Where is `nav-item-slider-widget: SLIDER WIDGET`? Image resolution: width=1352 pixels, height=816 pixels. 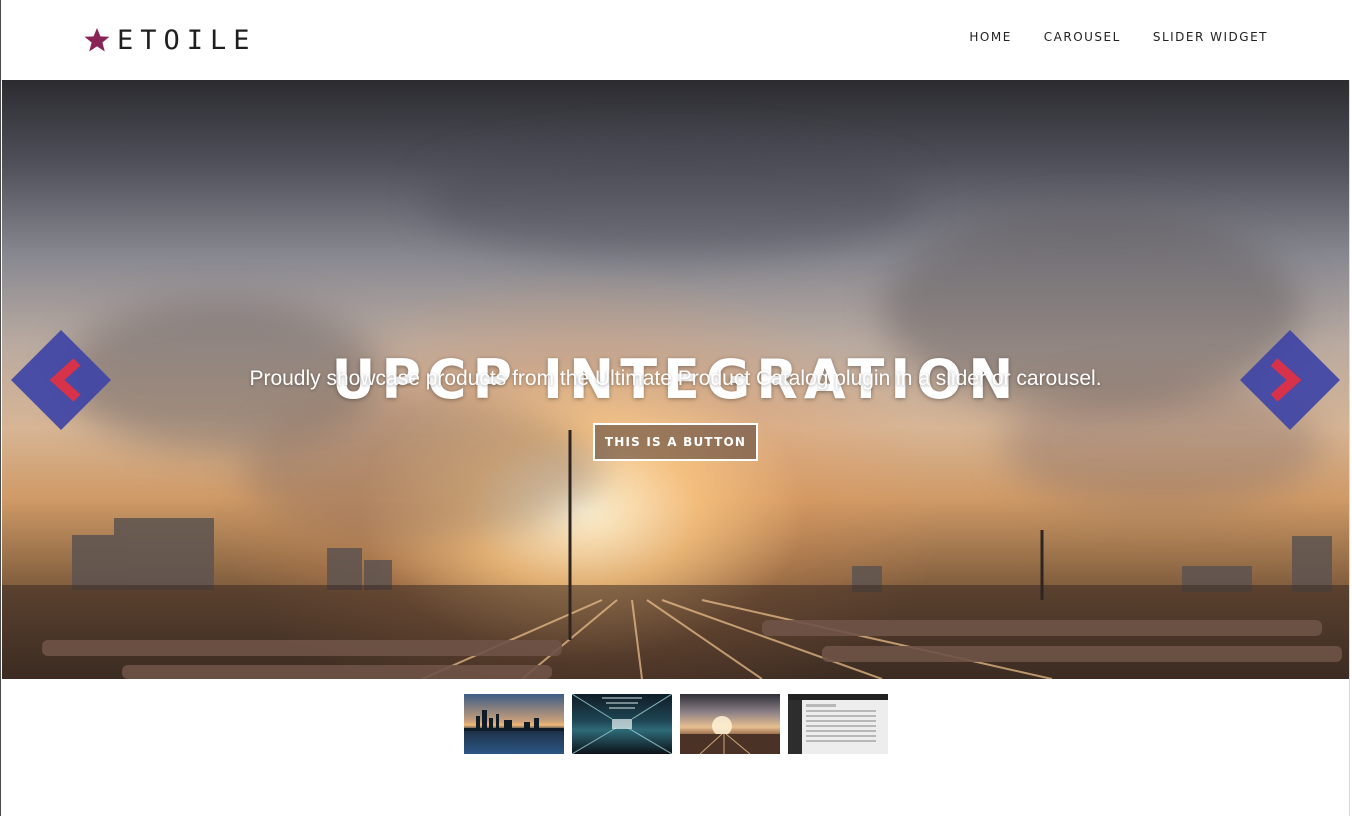 nav-item-slider-widget: SLIDER WIDGET is located at coordinates (1210, 37).